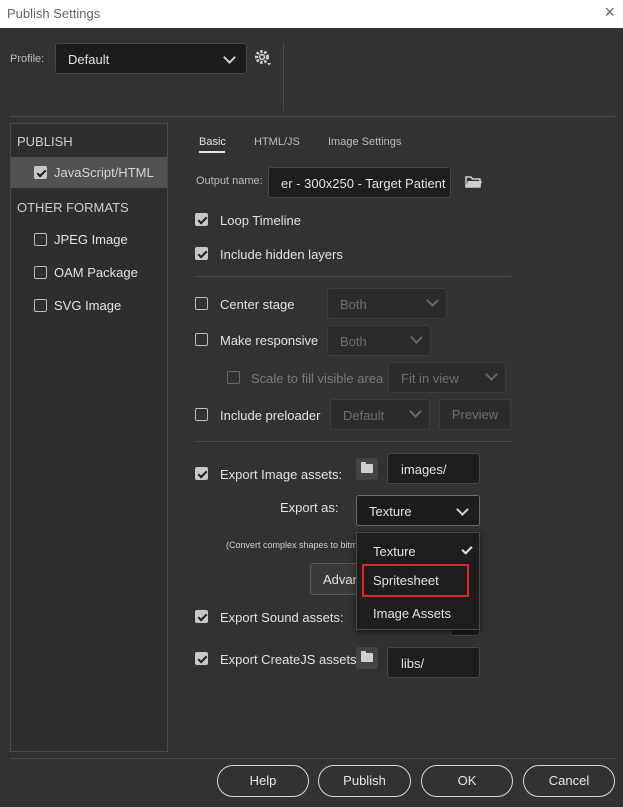 This screenshot has width=623, height=807. I want to click on footer-divider, so click(312, 758).